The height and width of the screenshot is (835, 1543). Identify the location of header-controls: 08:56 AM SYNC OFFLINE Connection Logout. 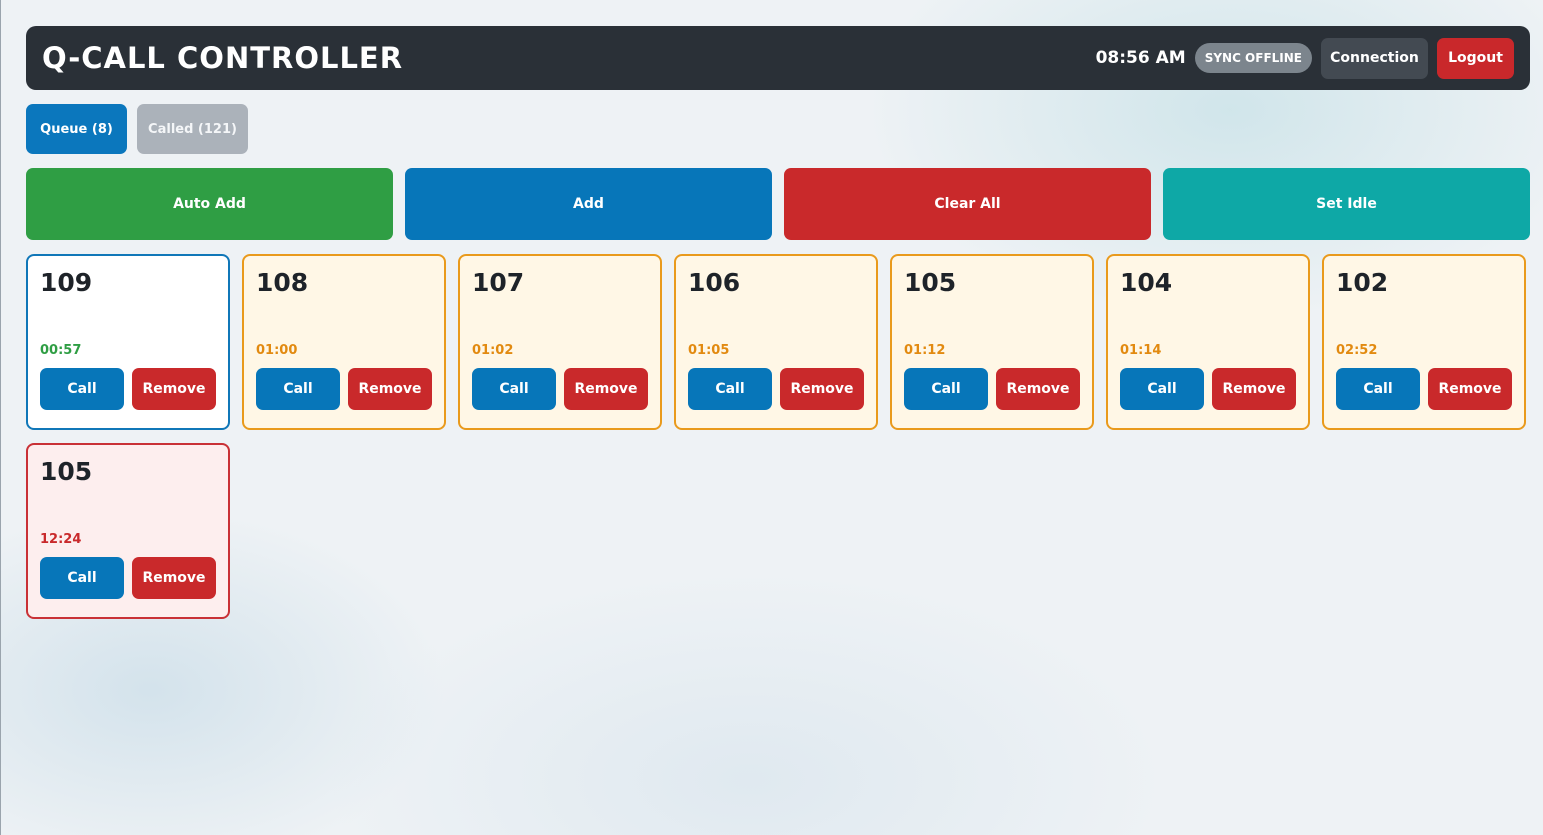
(1304, 58).